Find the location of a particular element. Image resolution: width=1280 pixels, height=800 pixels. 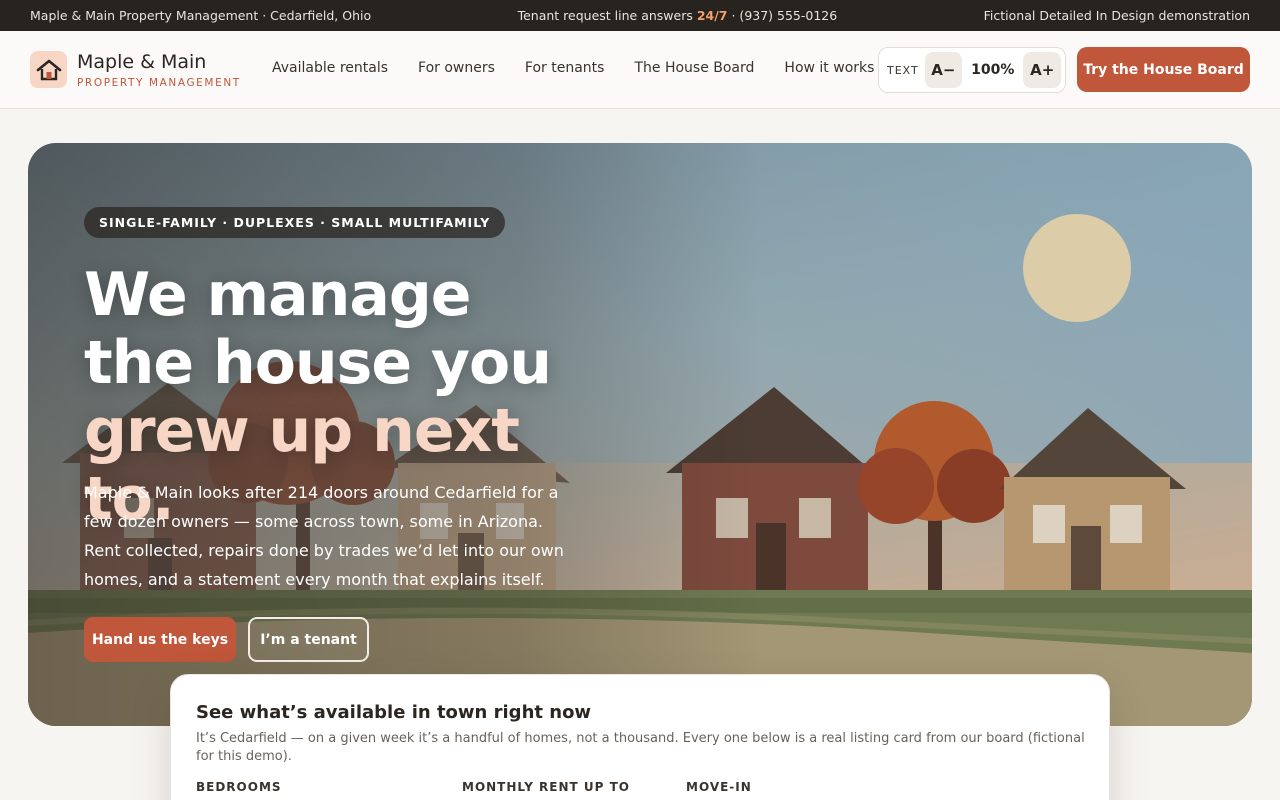

search-card-title: See what’s available in town right now is located at coordinates (394, 712).